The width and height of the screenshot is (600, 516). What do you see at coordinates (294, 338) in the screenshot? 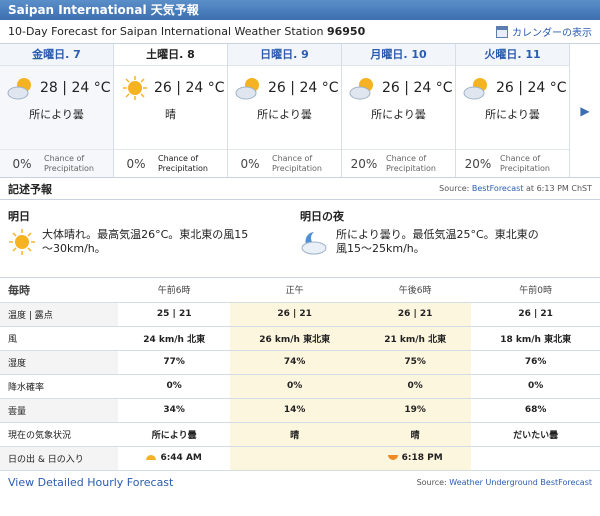
I see `table-cell: 26 km/h 東北東` at bounding box center [294, 338].